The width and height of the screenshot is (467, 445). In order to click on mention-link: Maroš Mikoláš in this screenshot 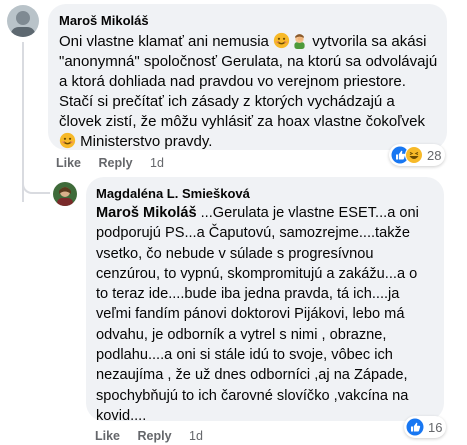, I will do `click(146, 213)`.